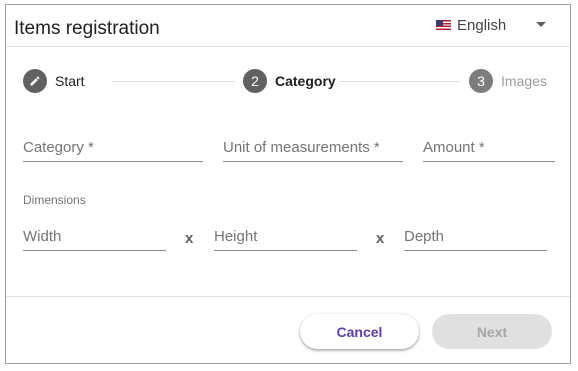 This screenshot has height=371, width=578. Describe the element at coordinates (70, 81) in the screenshot. I see `step-start-label: Start` at that location.